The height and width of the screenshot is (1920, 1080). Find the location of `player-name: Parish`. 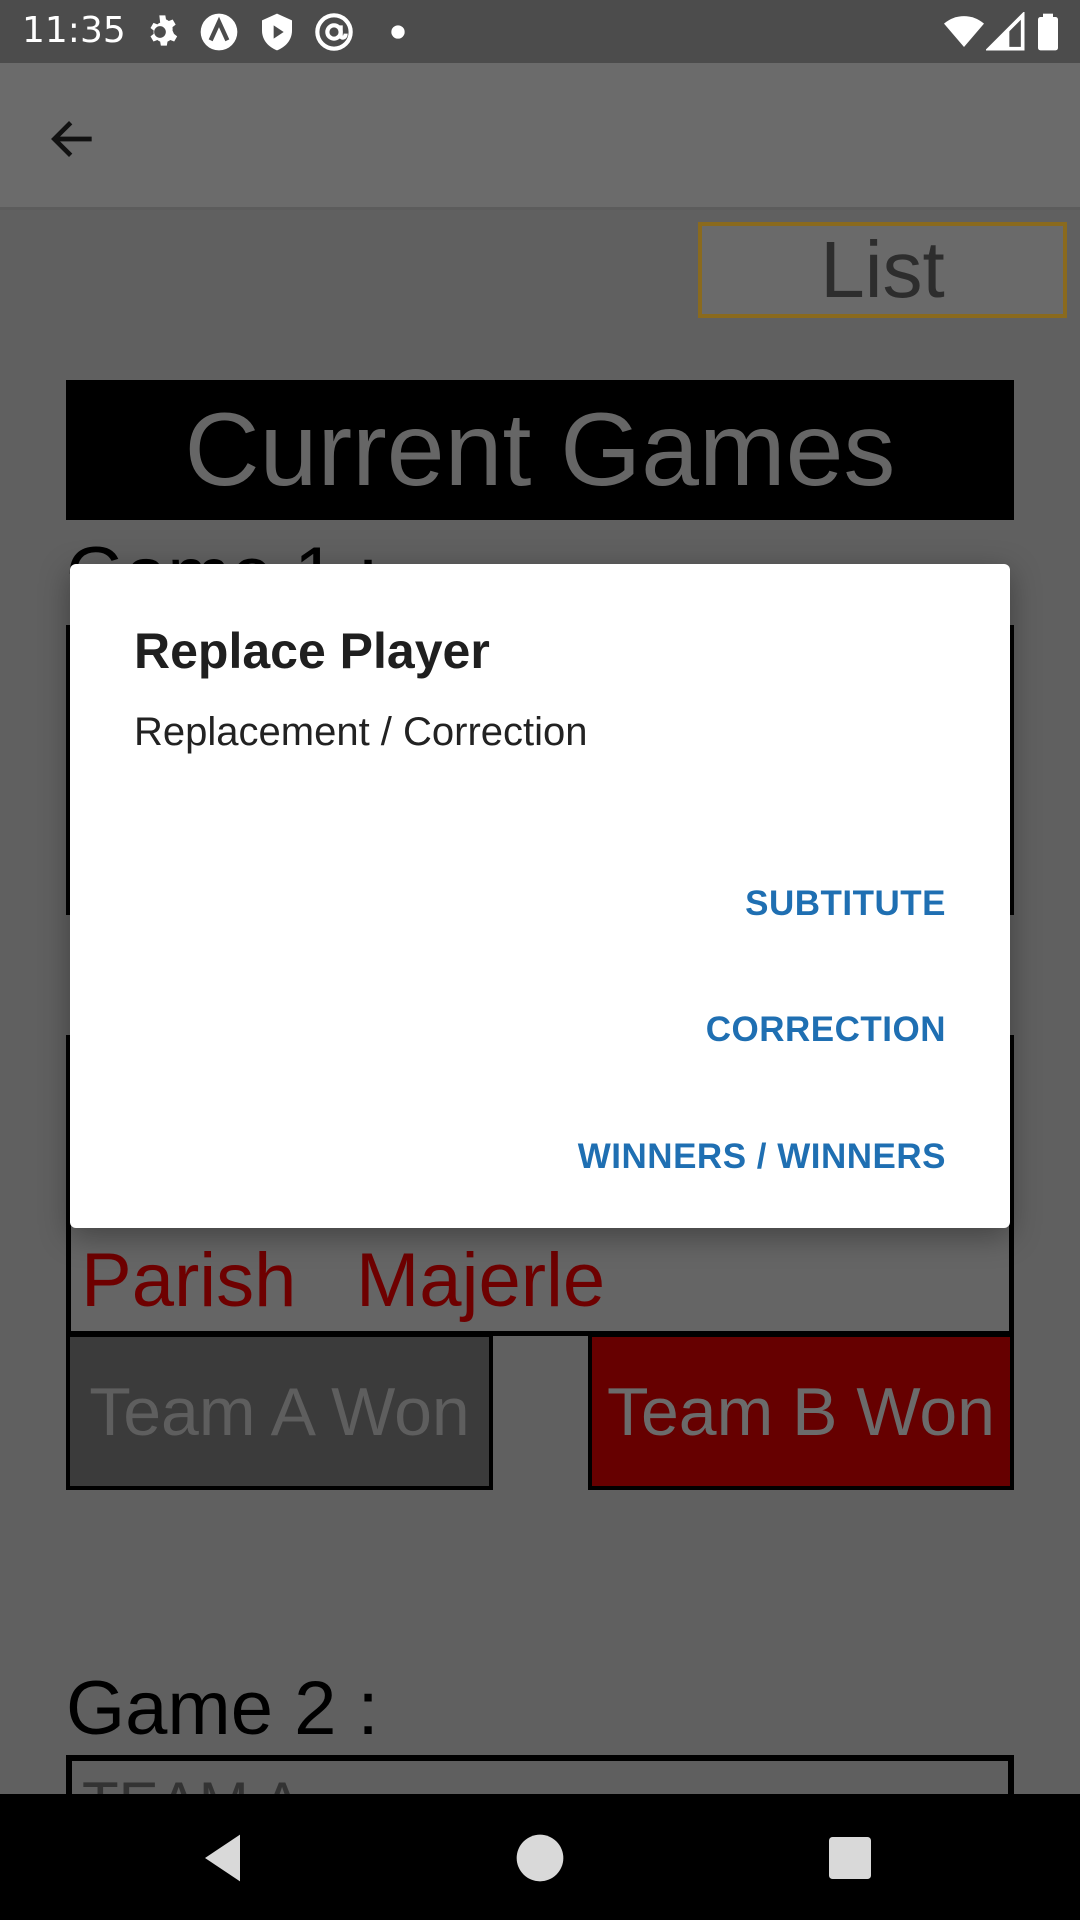

player-name: Parish is located at coordinates (188, 1280).